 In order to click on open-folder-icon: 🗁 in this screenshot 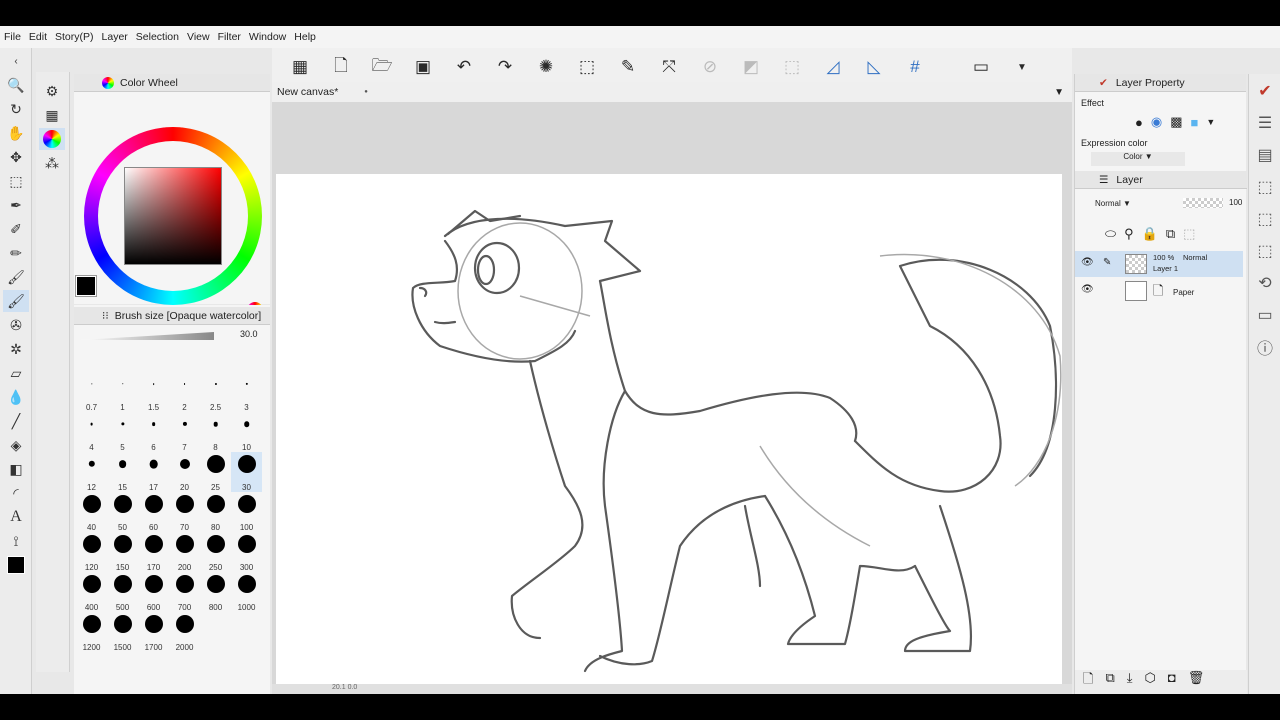, I will do `click(382, 67)`.